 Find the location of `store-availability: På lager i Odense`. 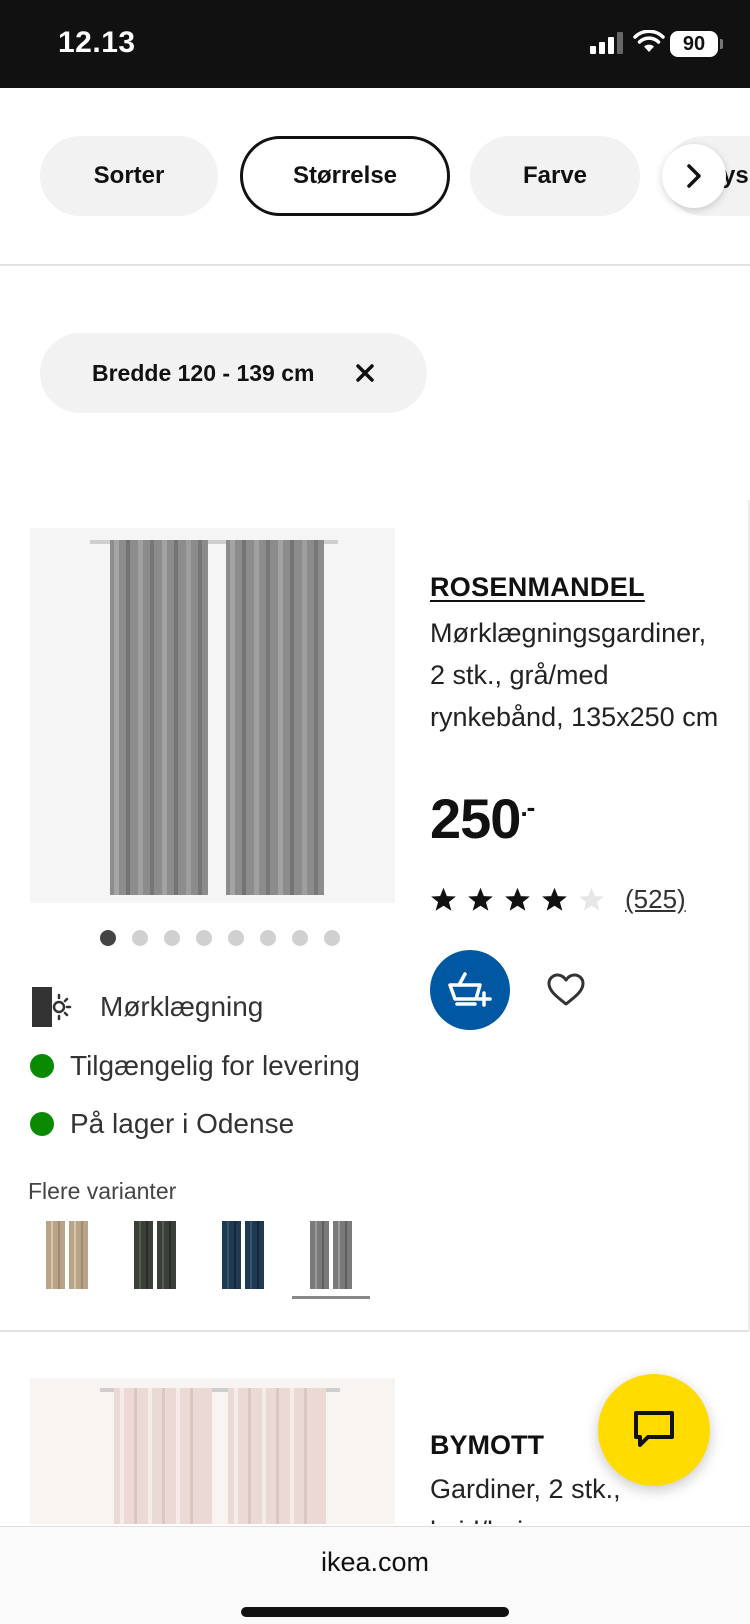

store-availability: På lager i Odense is located at coordinates (162, 1124).